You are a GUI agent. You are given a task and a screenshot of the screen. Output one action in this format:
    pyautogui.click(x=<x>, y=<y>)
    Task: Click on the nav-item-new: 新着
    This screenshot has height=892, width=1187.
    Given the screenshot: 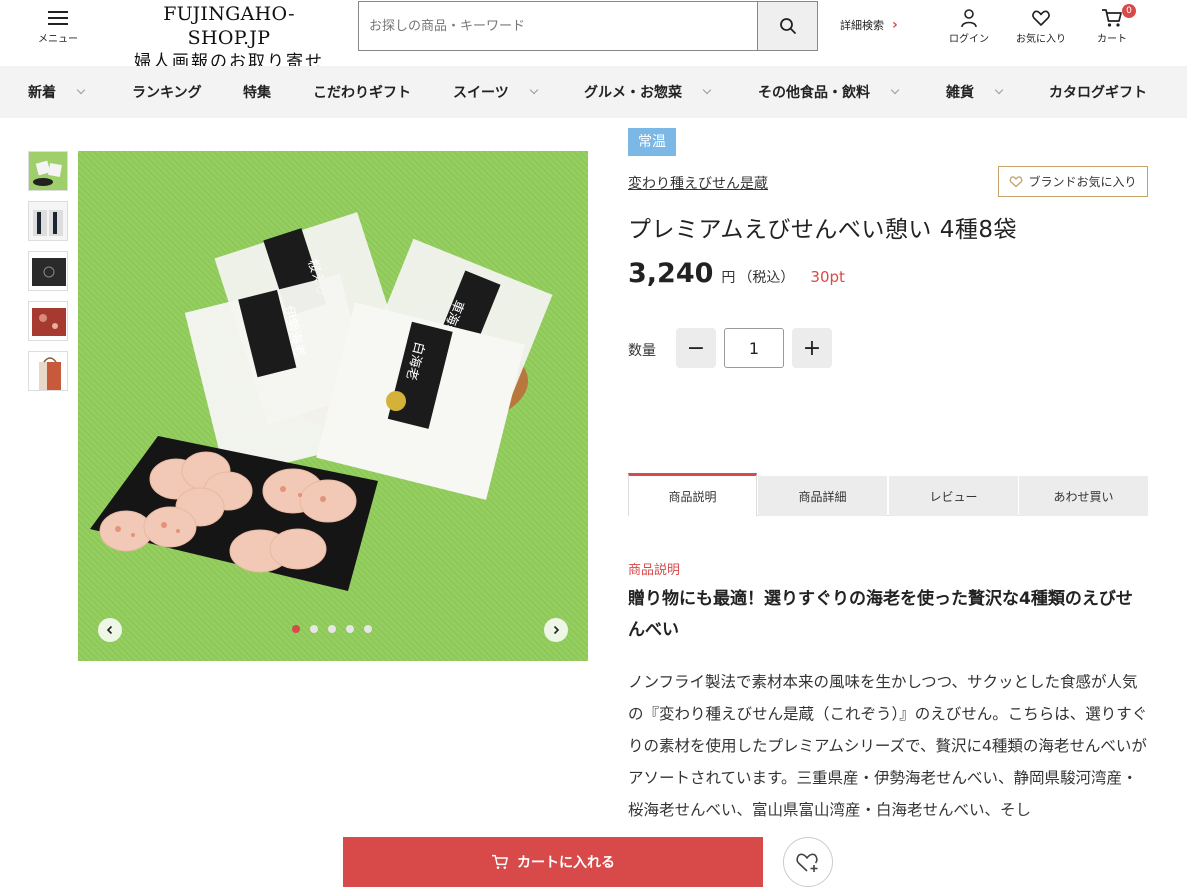 What is the action you would take?
    pyautogui.click(x=57, y=92)
    